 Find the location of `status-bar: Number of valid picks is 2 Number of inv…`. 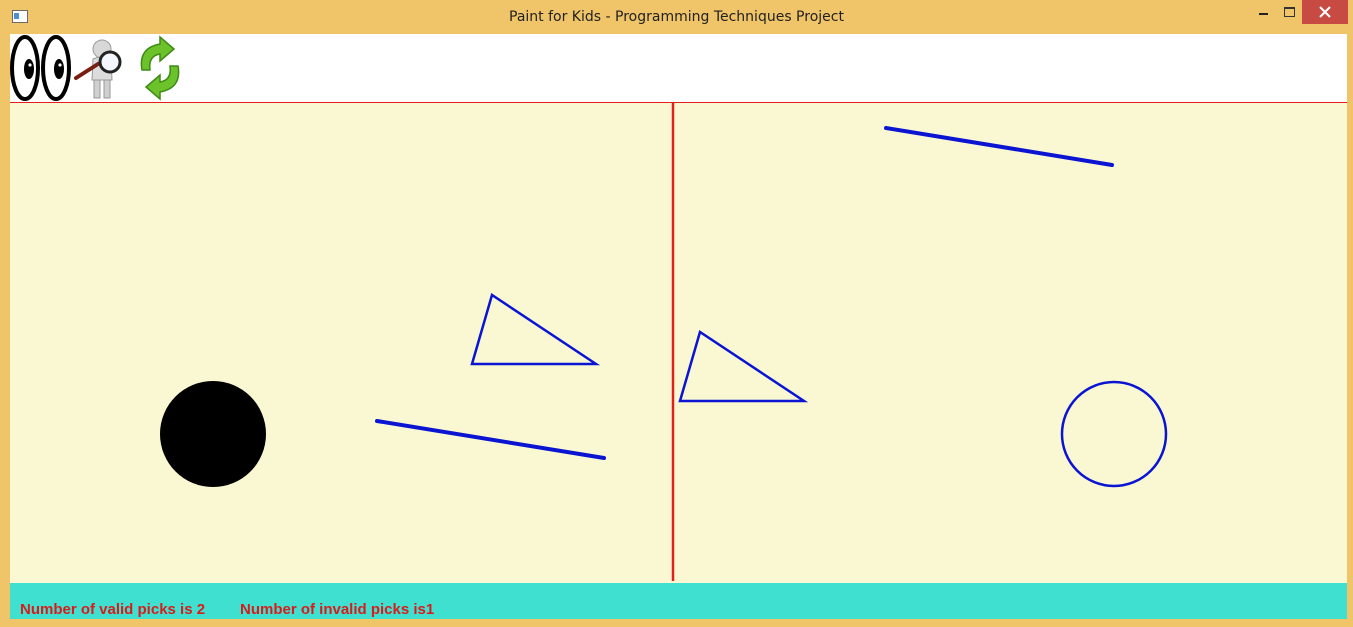

status-bar: Number of valid picks is 2 Number of inv… is located at coordinates (678, 601).